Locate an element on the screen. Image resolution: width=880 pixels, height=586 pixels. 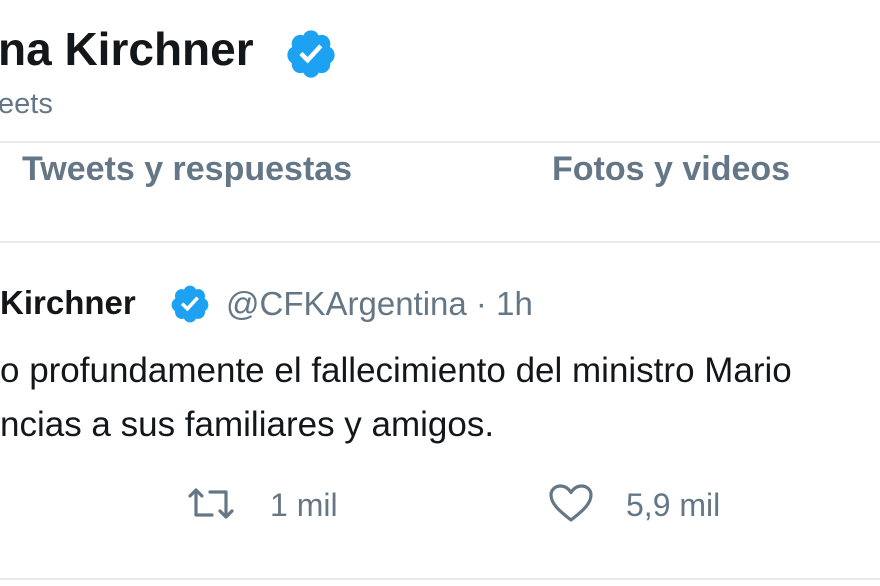
retweet-icon is located at coordinates (211, 504).